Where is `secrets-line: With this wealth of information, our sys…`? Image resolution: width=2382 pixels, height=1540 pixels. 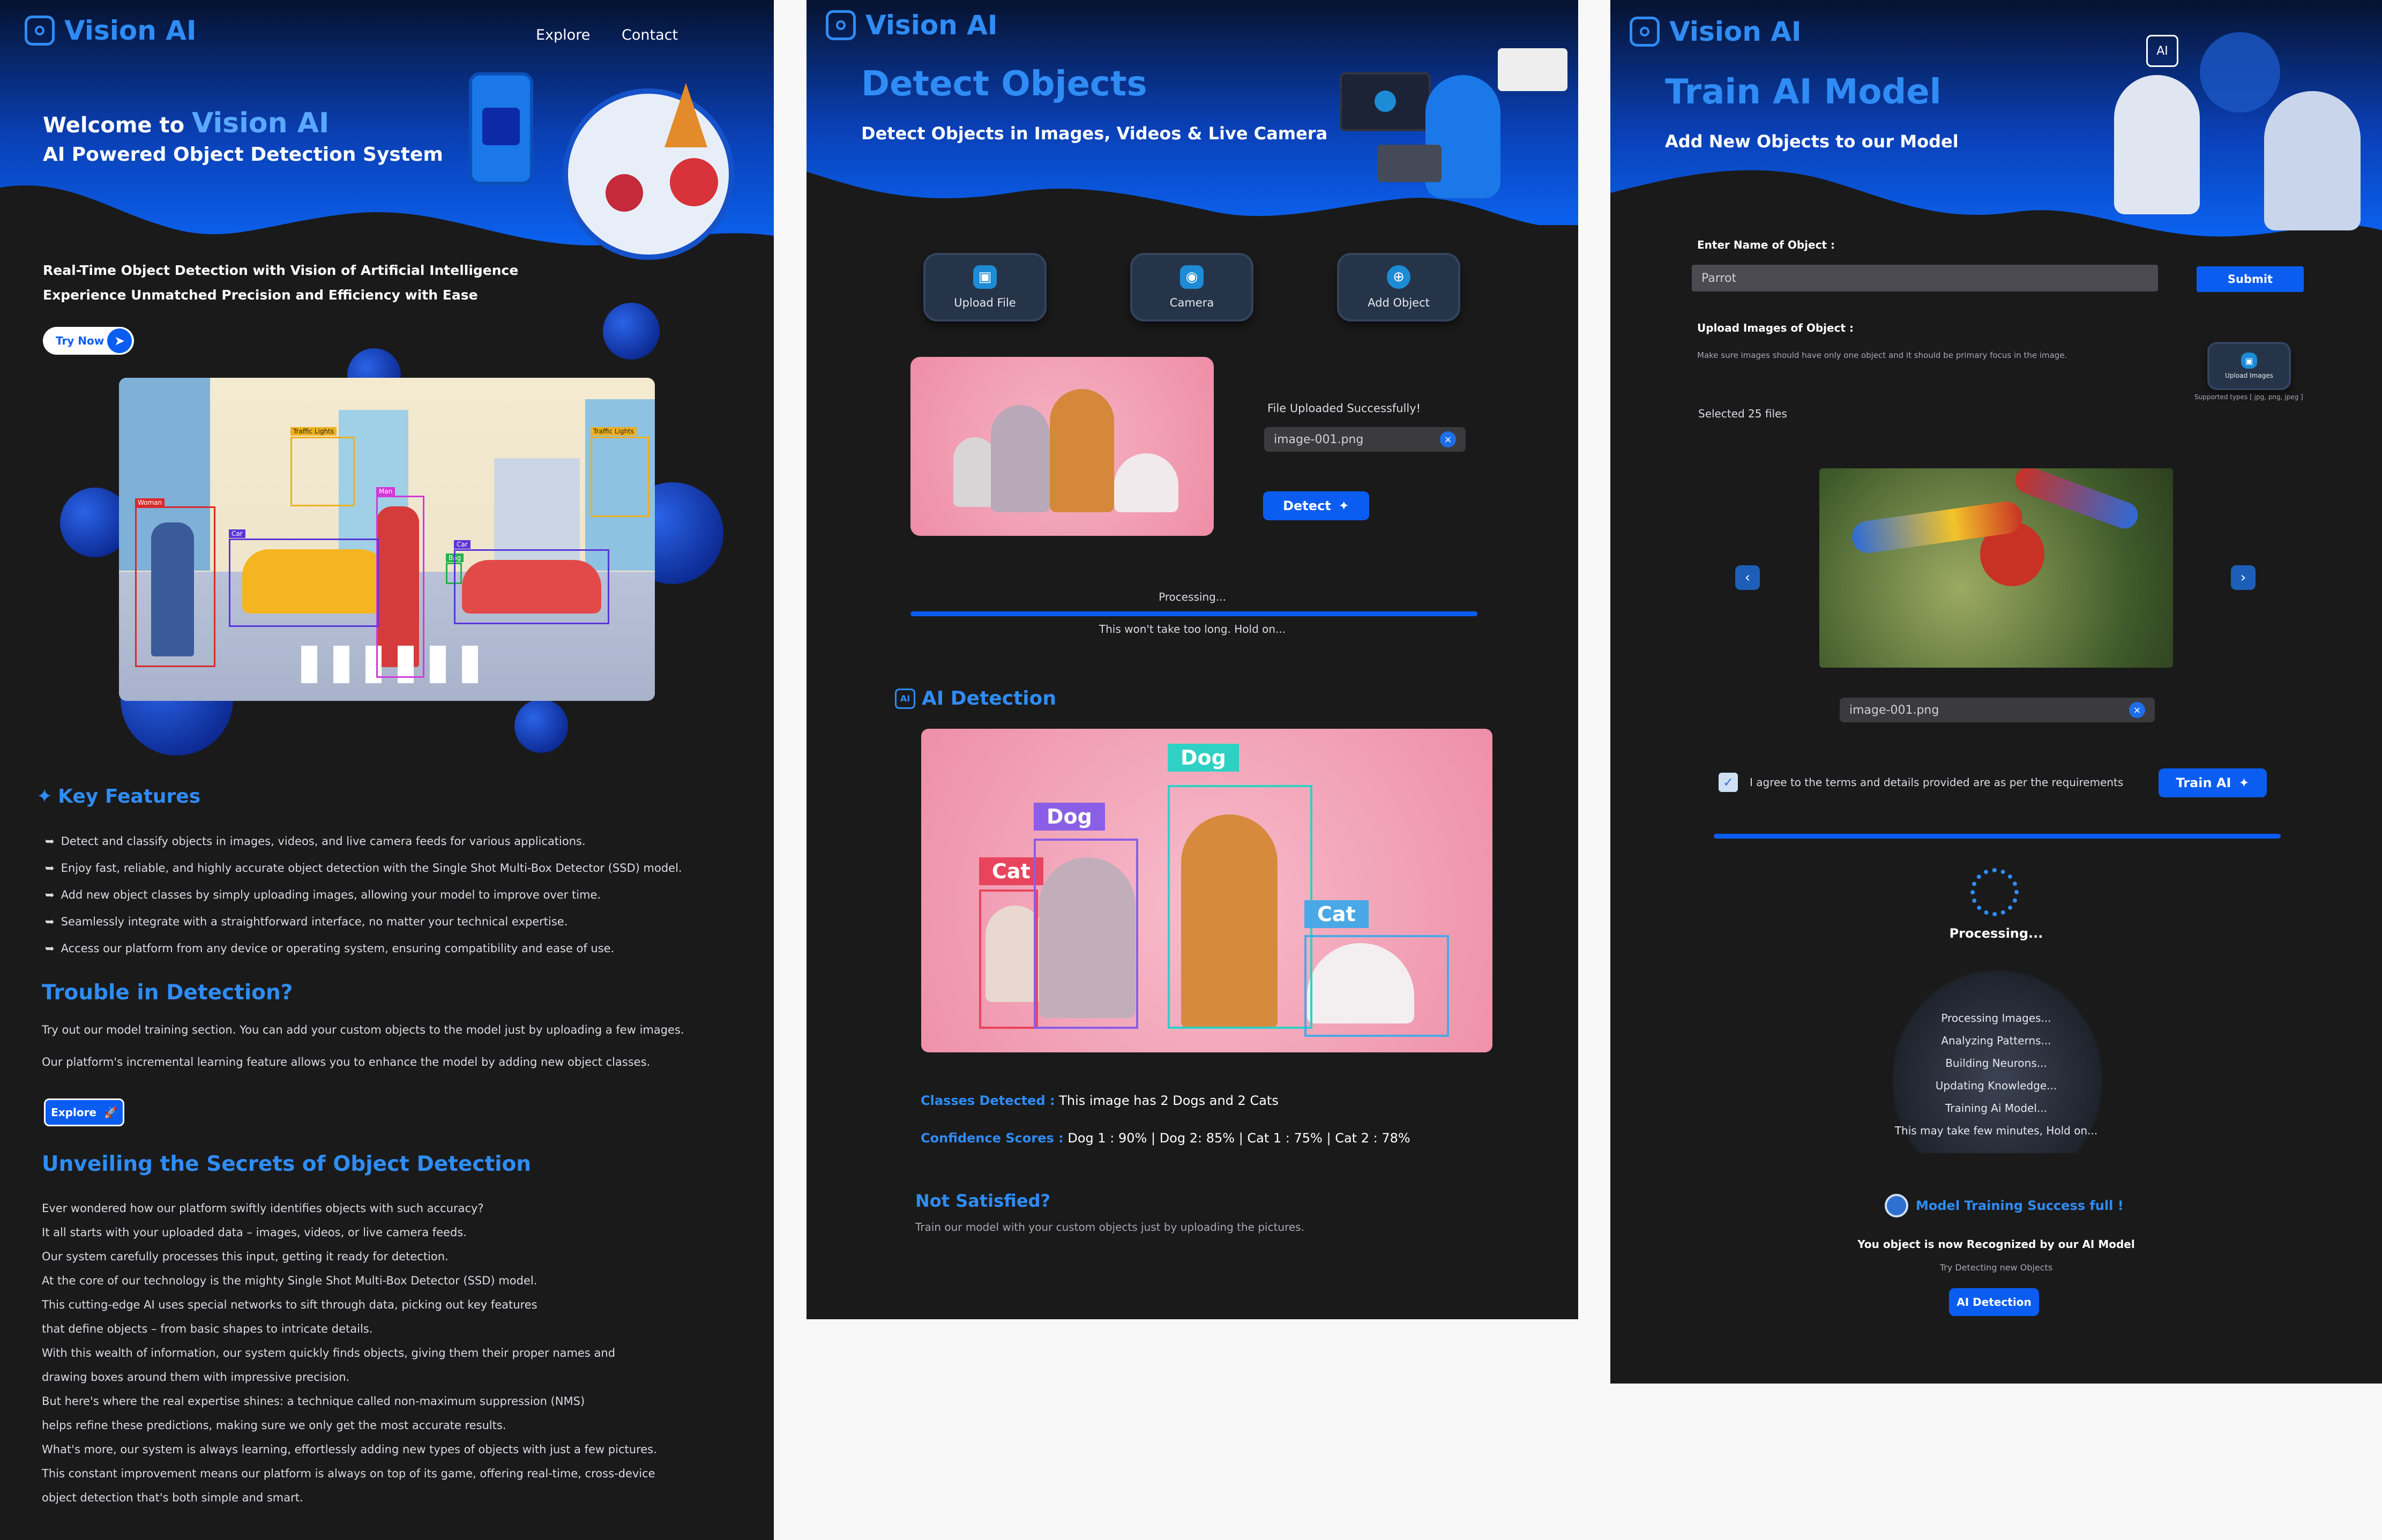 secrets-line: With this wealth of information, our sys… is located at coordinates (329, 1353).